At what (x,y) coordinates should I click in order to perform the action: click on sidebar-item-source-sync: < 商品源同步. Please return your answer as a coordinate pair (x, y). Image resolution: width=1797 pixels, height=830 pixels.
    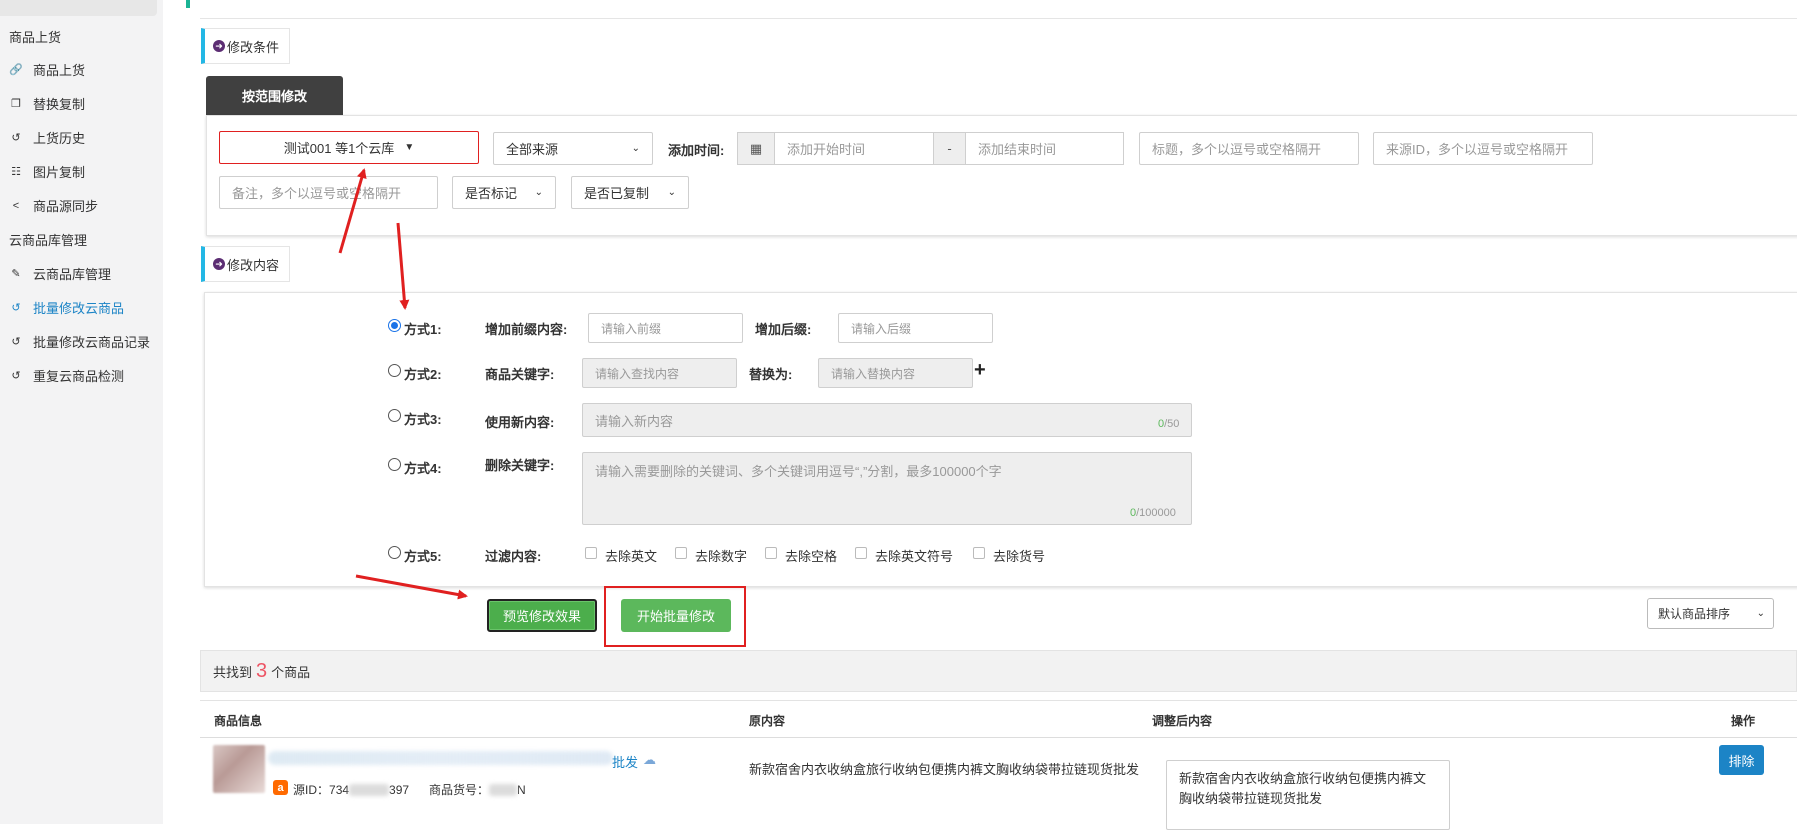
    Looking at the image, I should click on (53, 205).